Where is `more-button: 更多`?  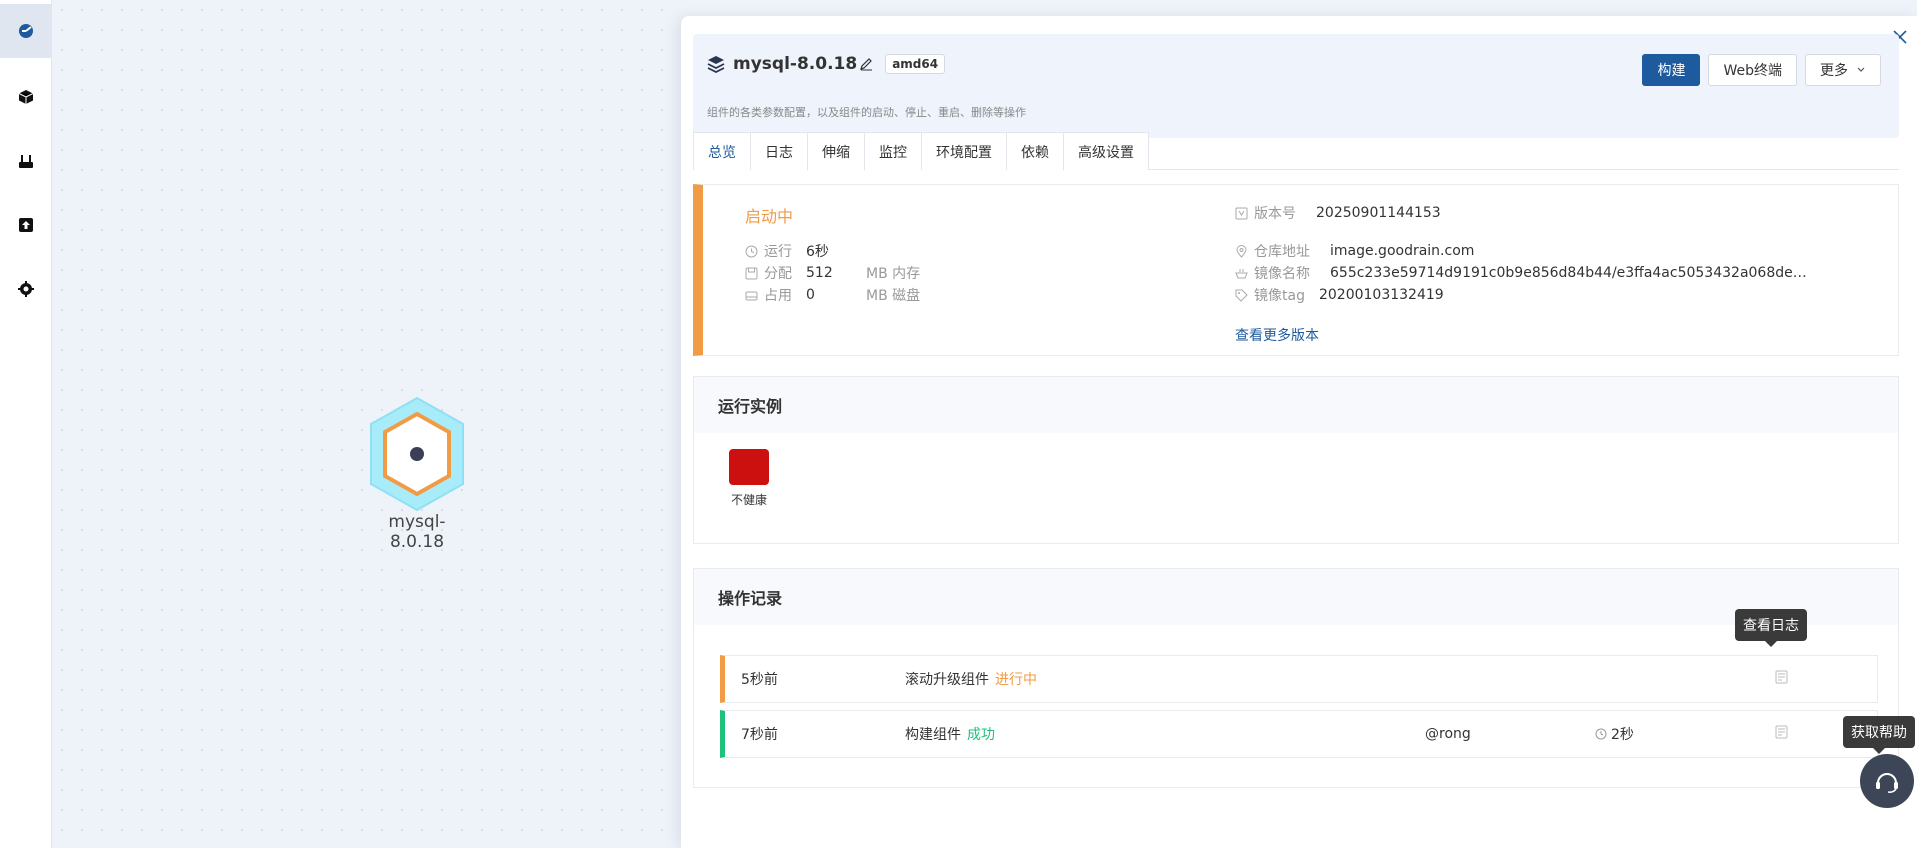
more-button: 更多 is located at coordinates (1843, 70).